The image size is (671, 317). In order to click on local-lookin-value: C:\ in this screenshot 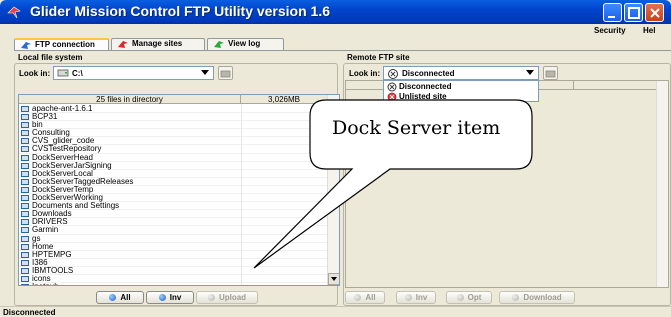, I will do `click(77, 73)`.